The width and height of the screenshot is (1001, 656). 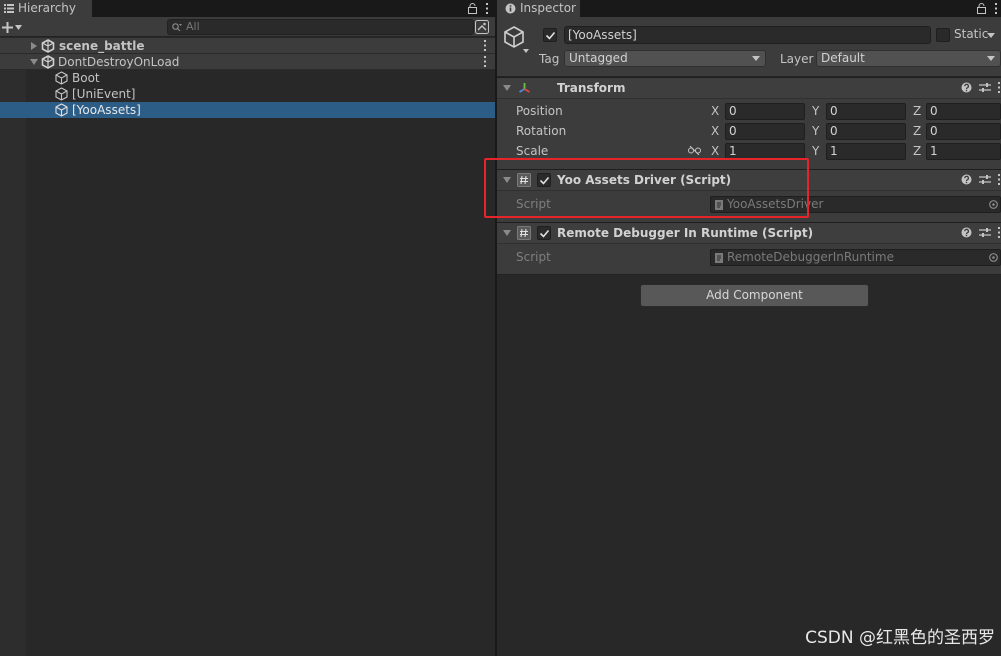 I want to click on position-z-field: 0, so click(x=963, y=111).